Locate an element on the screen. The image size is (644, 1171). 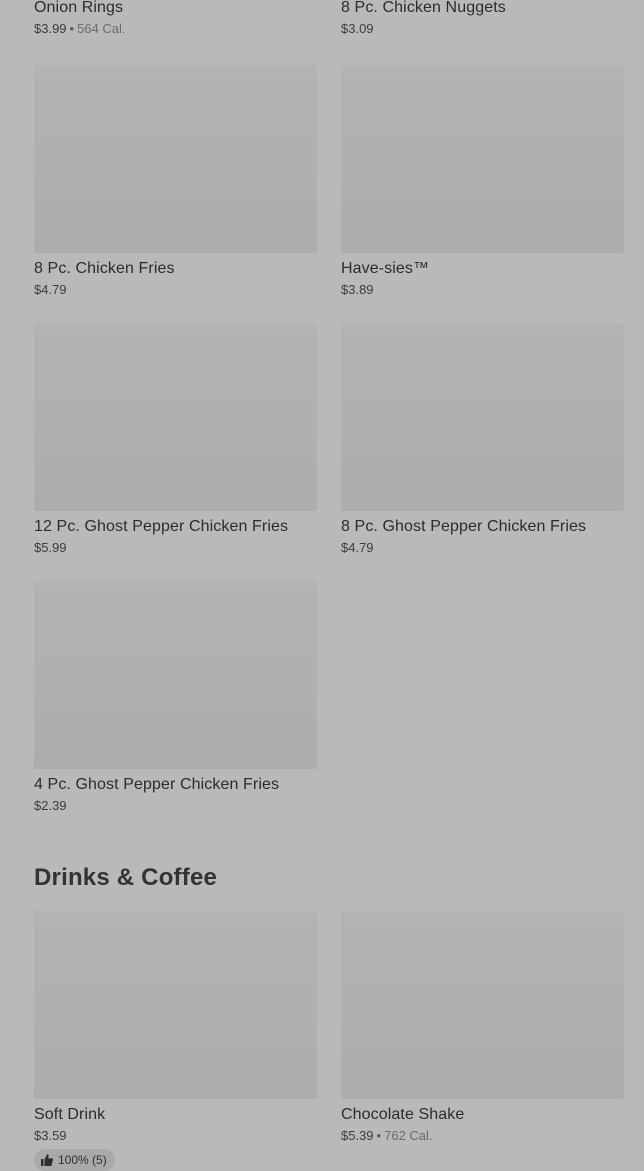
item-price: $5.99 is located at coordinates (50, 547).